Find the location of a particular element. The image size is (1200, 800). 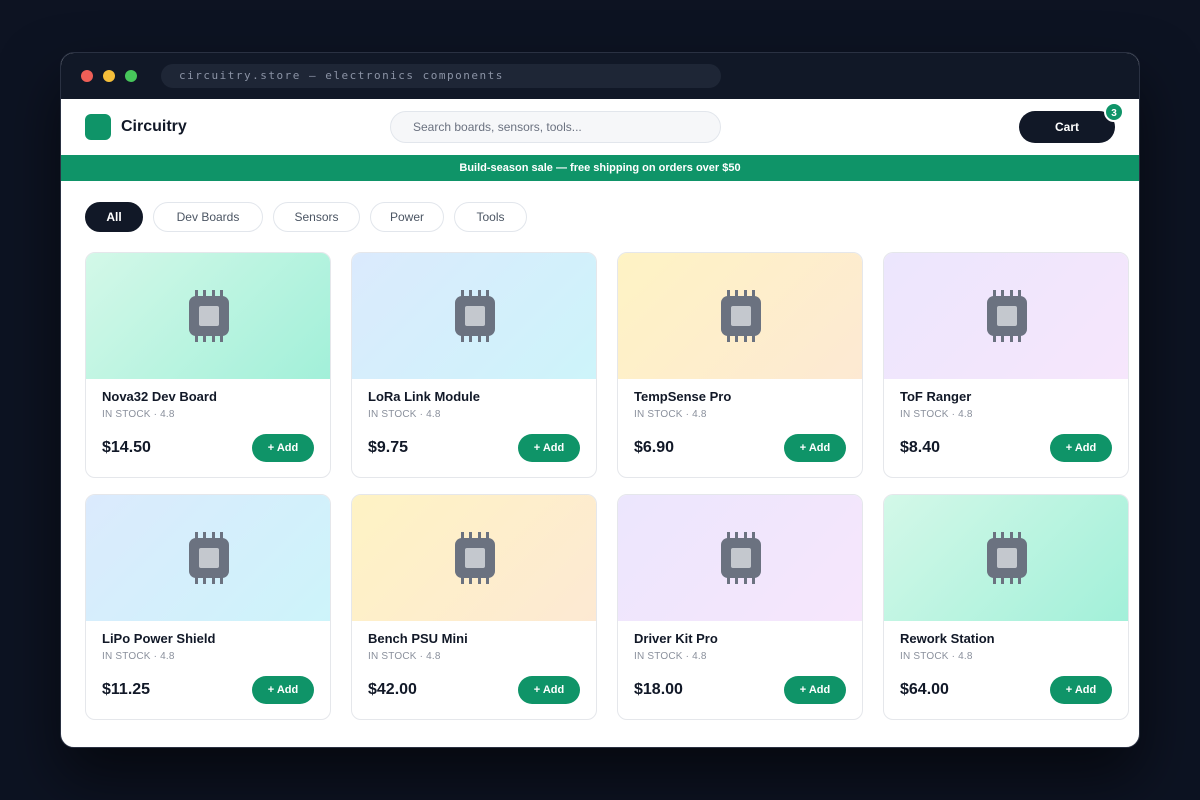

product-name: Rework Station is located at coordinates (947, 638).